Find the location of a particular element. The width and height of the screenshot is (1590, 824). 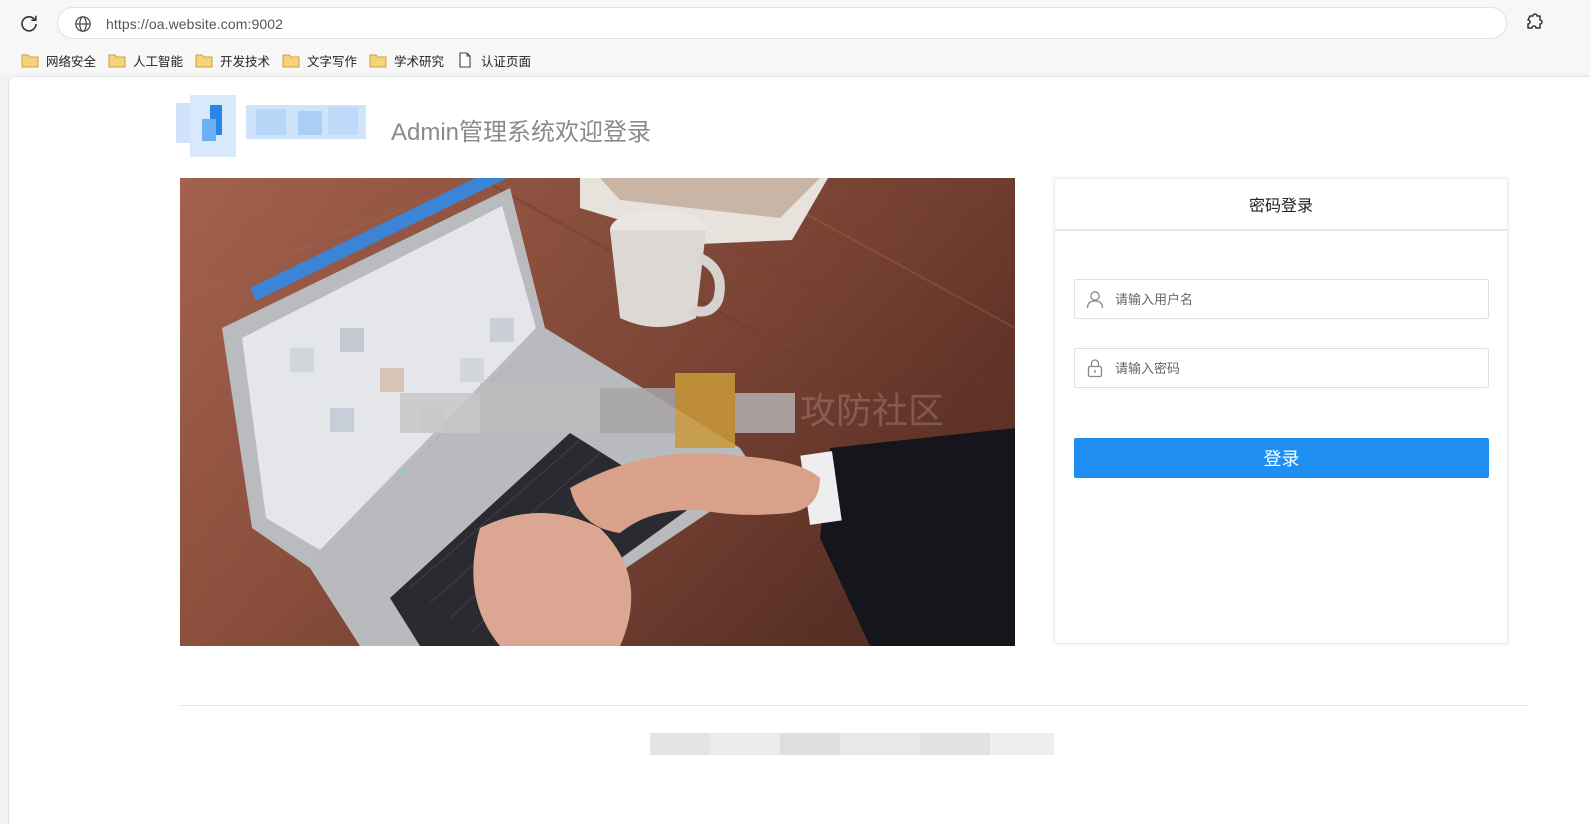

reload-icon is located at coordinates (29, 23).